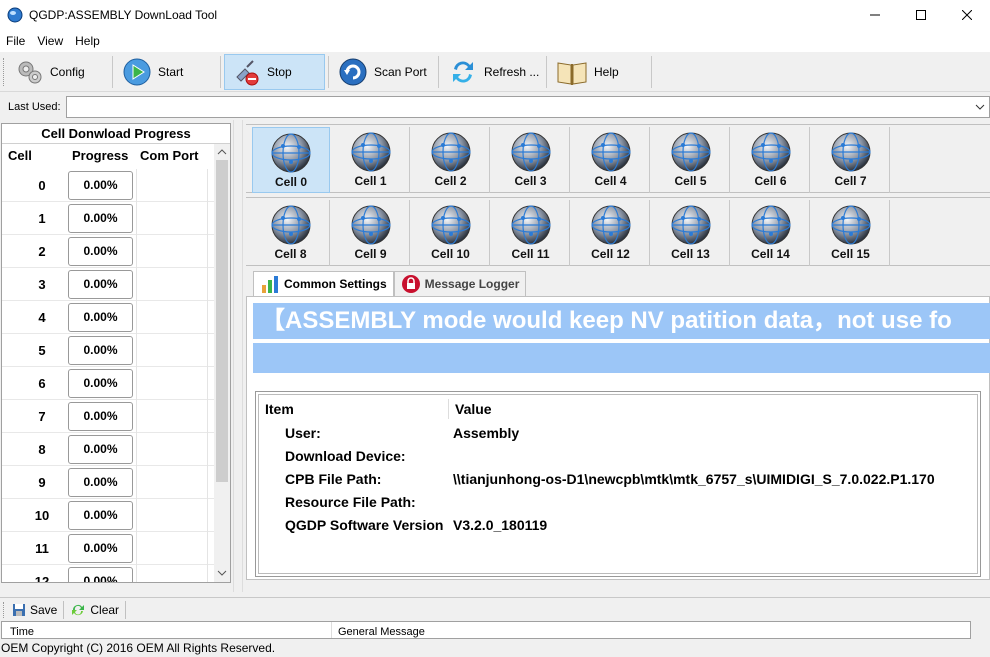  Describe the element at coordinates (323, 283) in the screenshot. I see `tab-common-settings: Common Settings` at that location.